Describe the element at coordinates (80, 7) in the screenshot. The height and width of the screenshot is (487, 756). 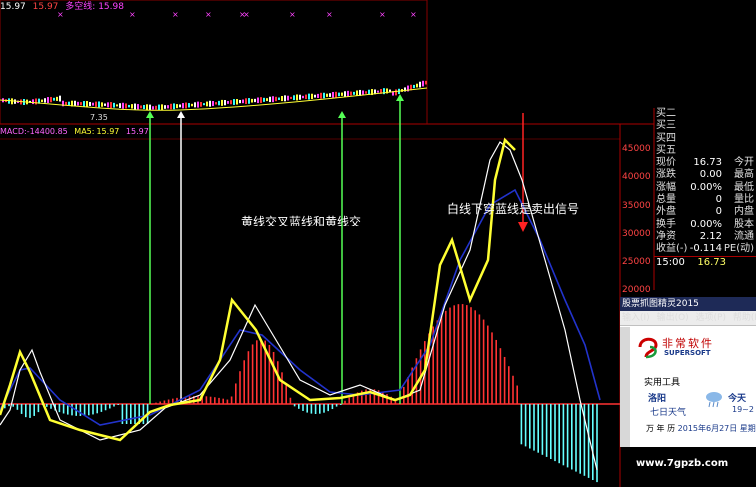
I see `duokong-label: 多空线:` at that location.